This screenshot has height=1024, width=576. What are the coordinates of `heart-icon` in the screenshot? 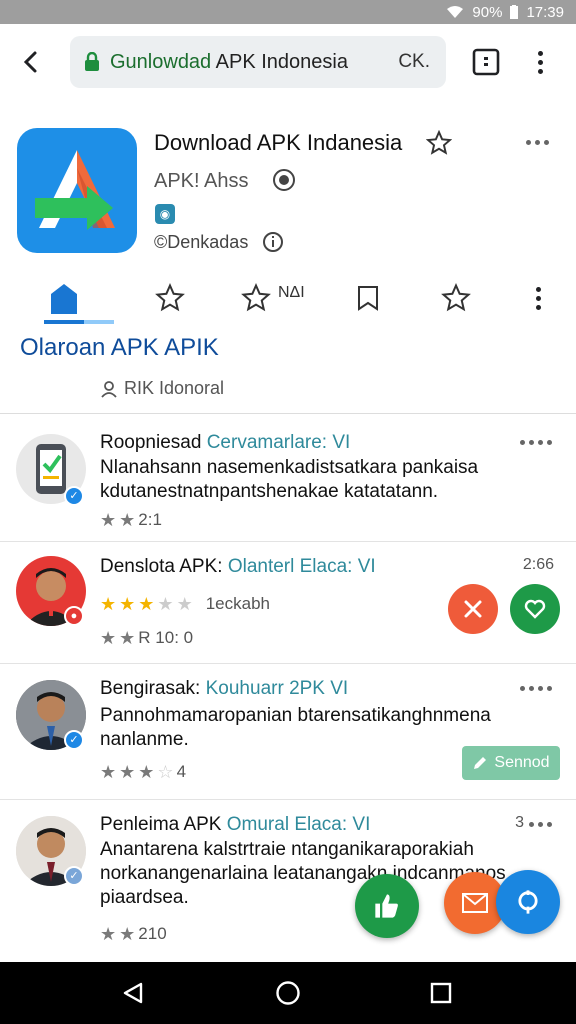 It's located at (535, 609).